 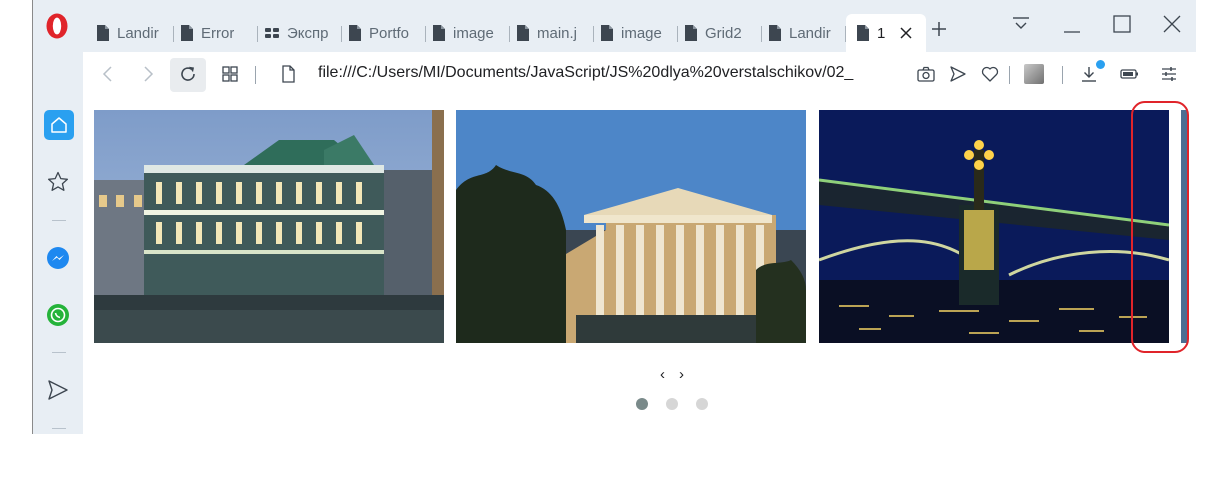 I want to click on home-icon, so click(x=59, y=125).